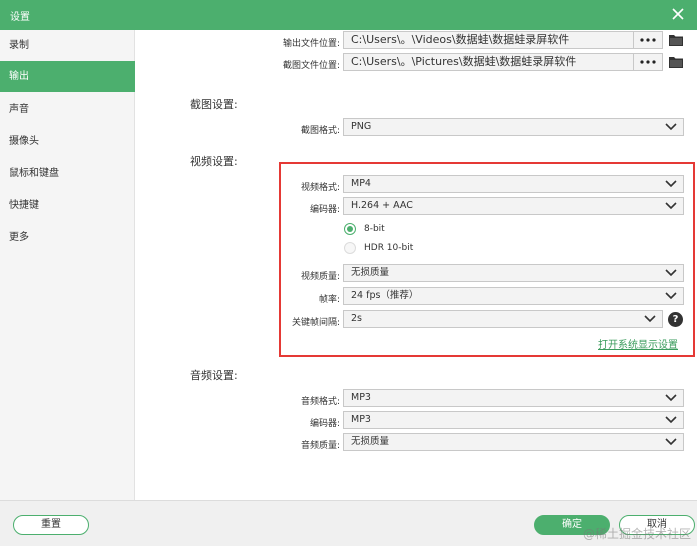  What do you see at coordinates (324, 424) in the screenshot?
I see `audio-encoder-label: 编码器:` at bounding box center [324, 424].